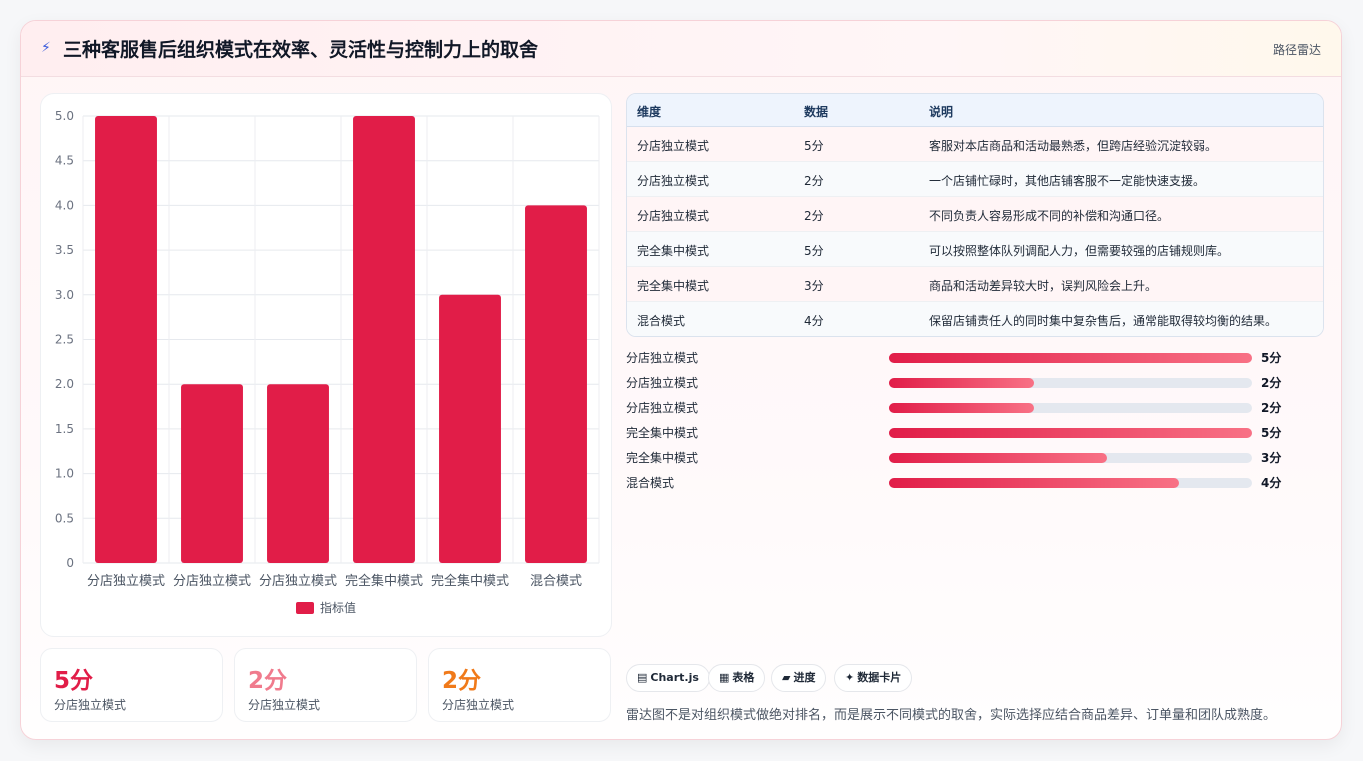 Image resolution: width=1363 pixels, height=761 pixels. I want to click on chip-progress: ▰ 进度, so click(799, 678).